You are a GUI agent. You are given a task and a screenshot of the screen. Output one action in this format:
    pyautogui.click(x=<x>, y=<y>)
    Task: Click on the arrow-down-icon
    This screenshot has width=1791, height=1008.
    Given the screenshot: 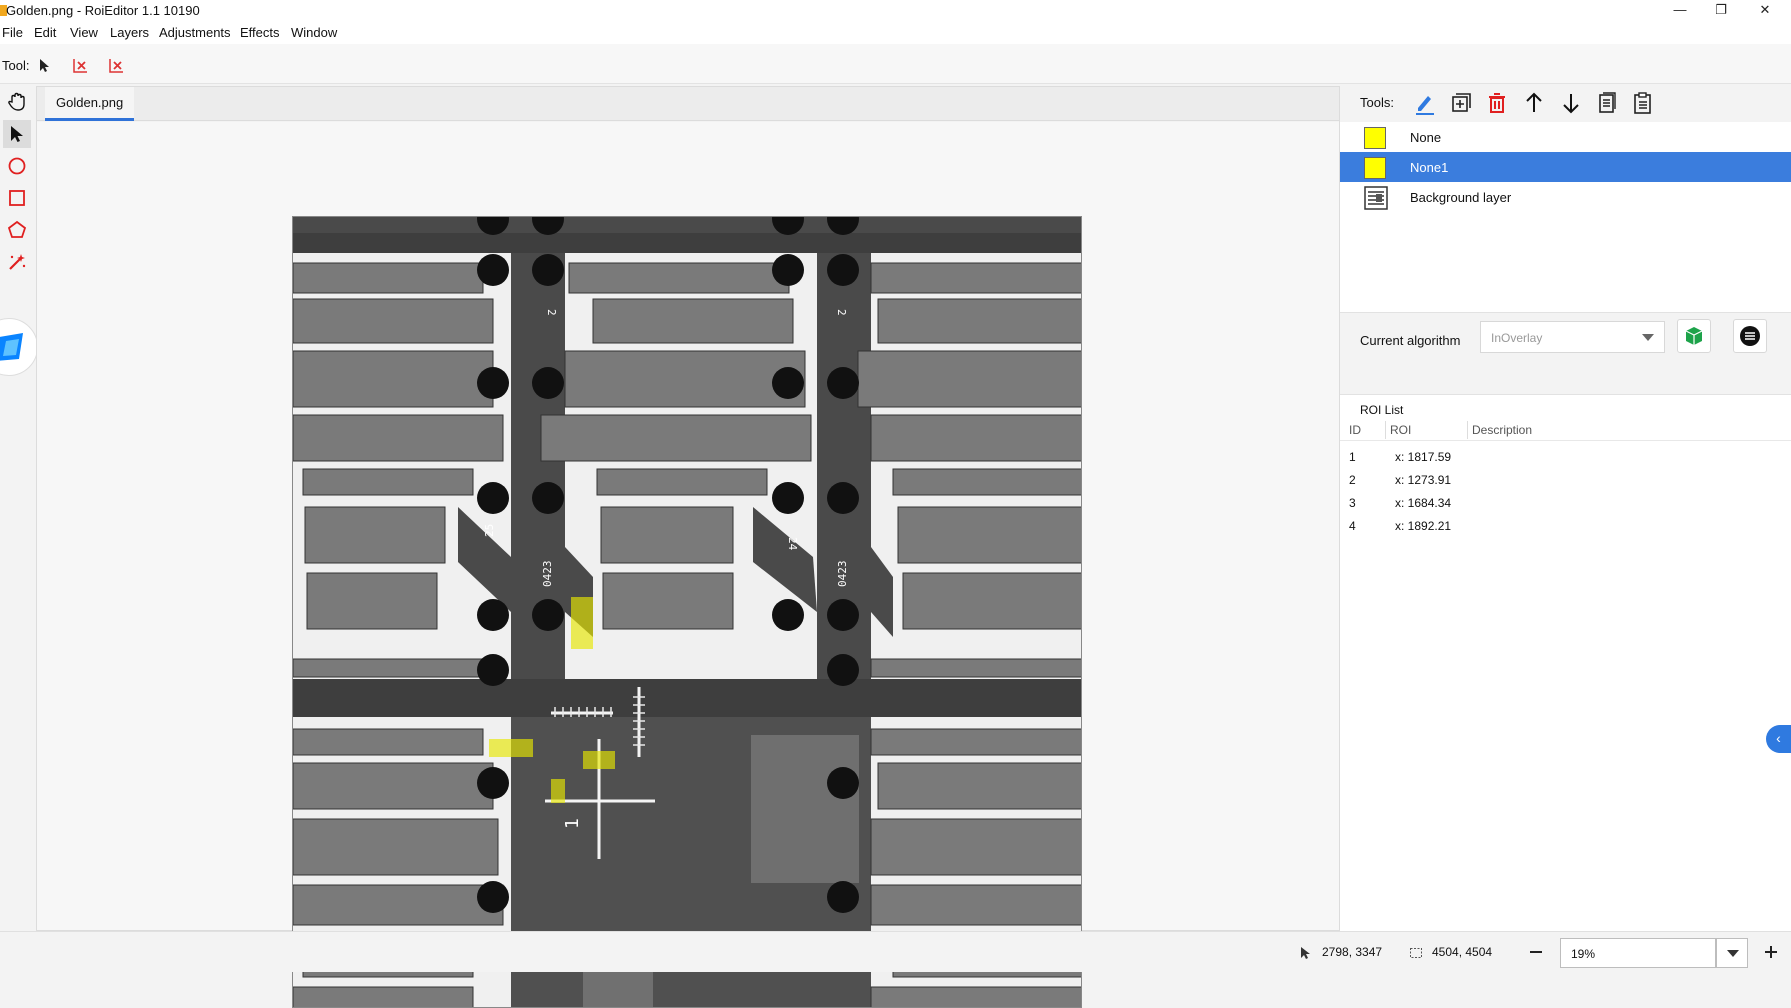 What is the action you would take?
    pyautogui.click(x=1571, y=103)
    